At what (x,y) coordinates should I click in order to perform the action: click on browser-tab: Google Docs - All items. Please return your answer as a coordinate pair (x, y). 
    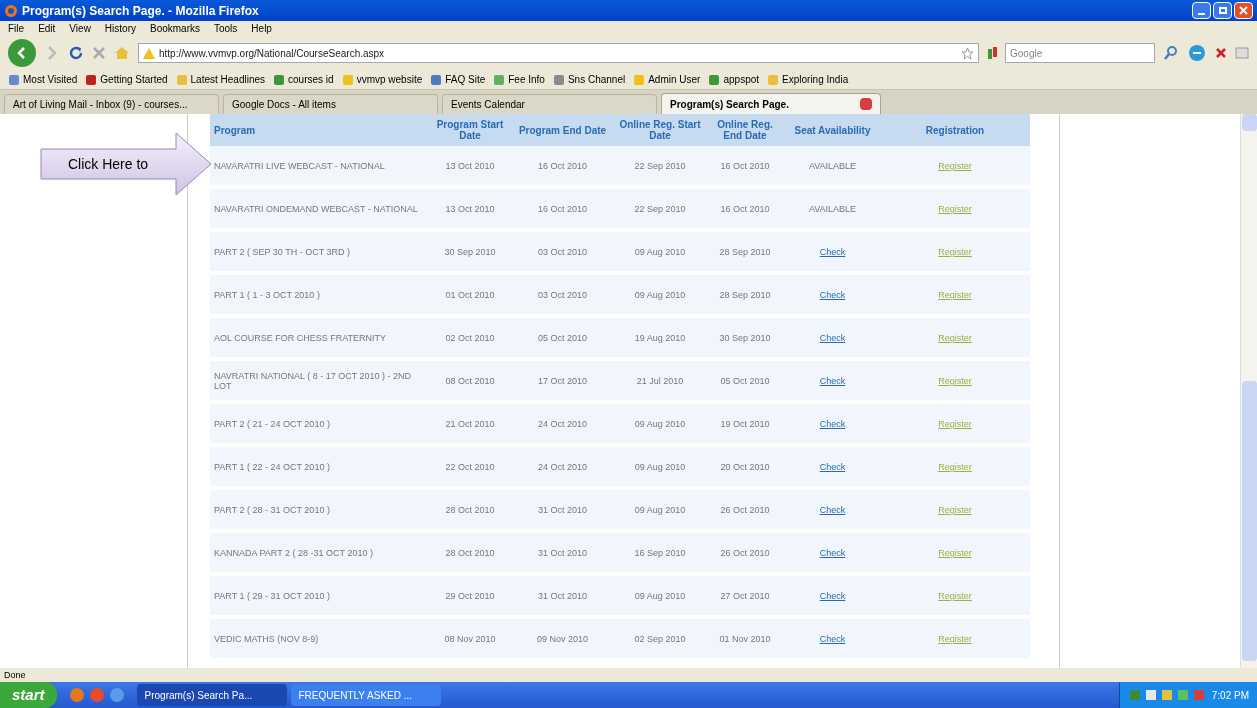
    Looking at the image, I should click on (330, 104).